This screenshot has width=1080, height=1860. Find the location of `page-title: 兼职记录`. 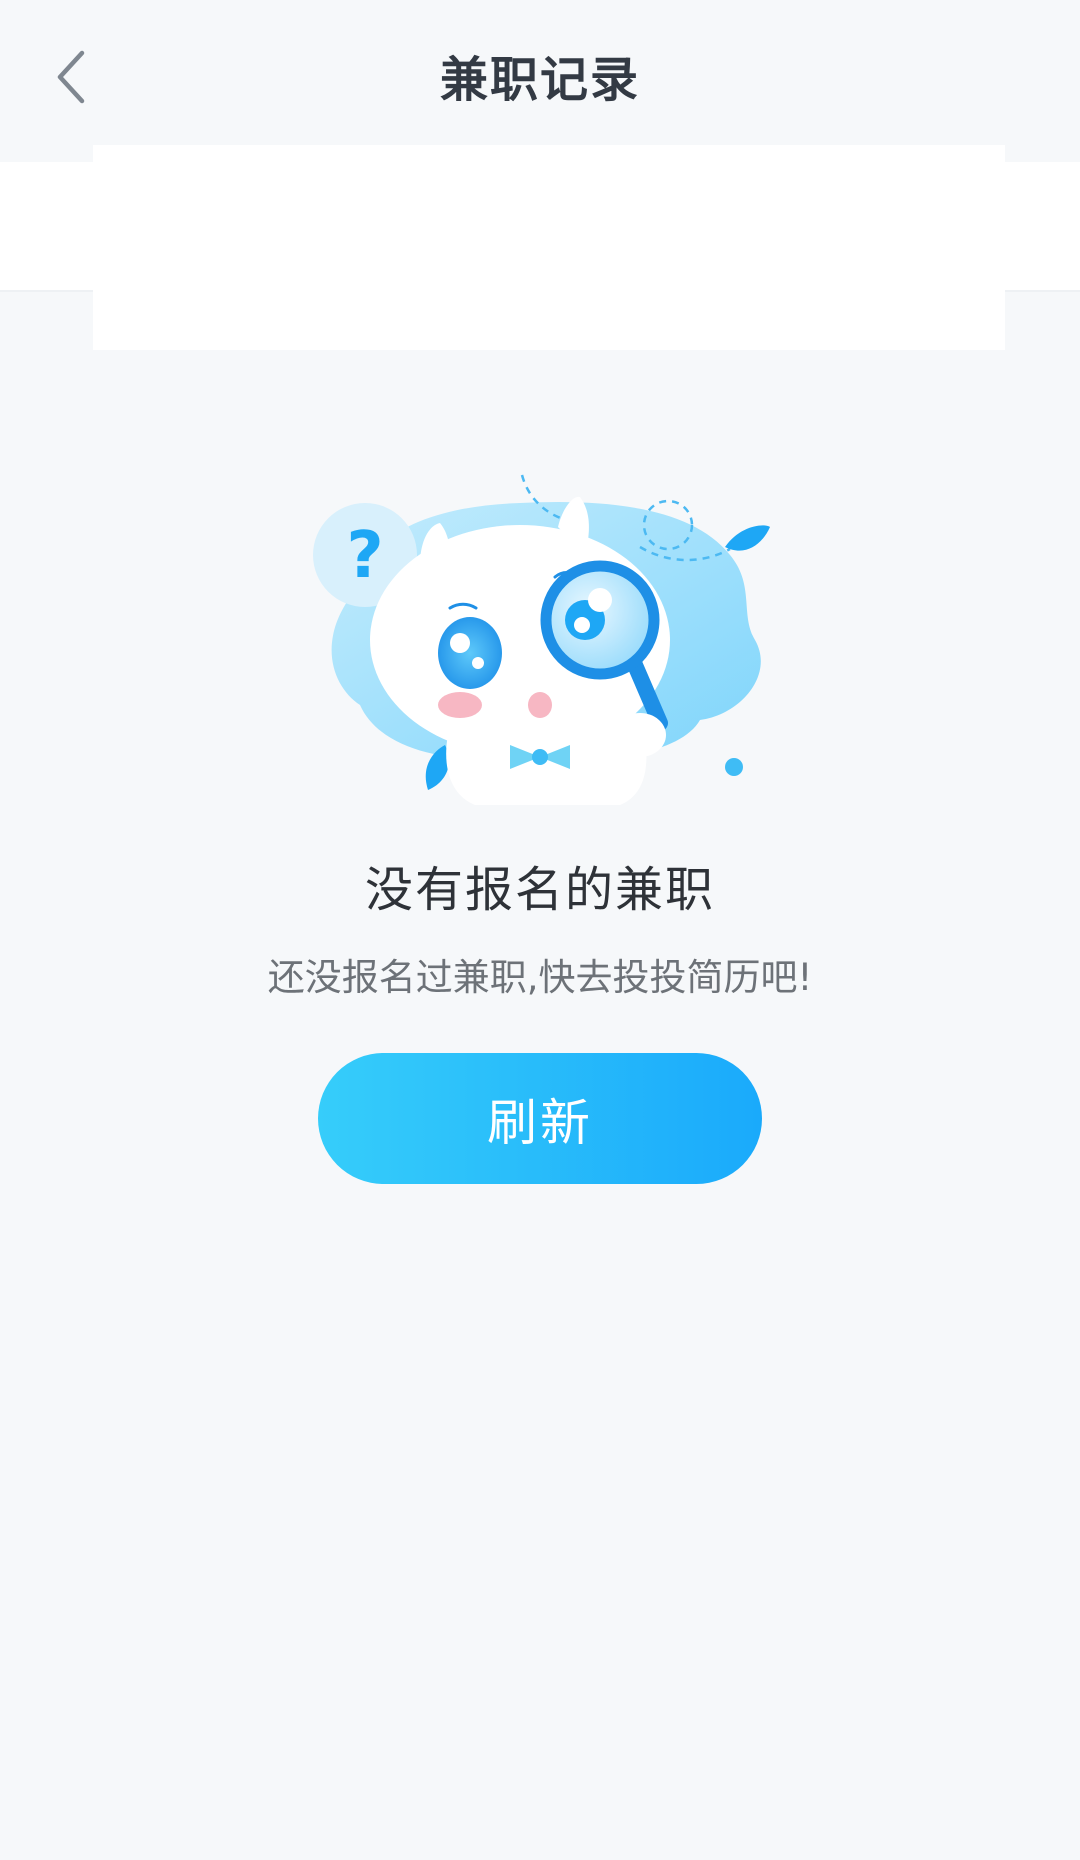

page-title: 兼职记录 is located at coordinates (539, 80).